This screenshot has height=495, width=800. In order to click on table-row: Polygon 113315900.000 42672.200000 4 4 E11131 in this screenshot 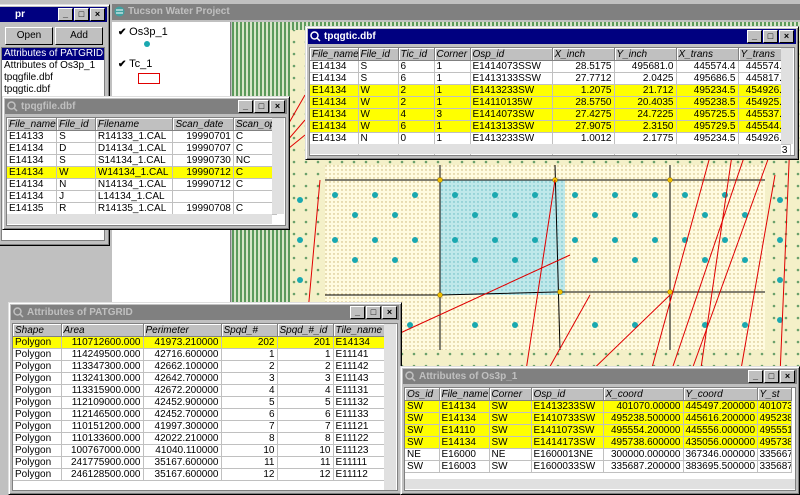, I will do `click(199, 390)`.